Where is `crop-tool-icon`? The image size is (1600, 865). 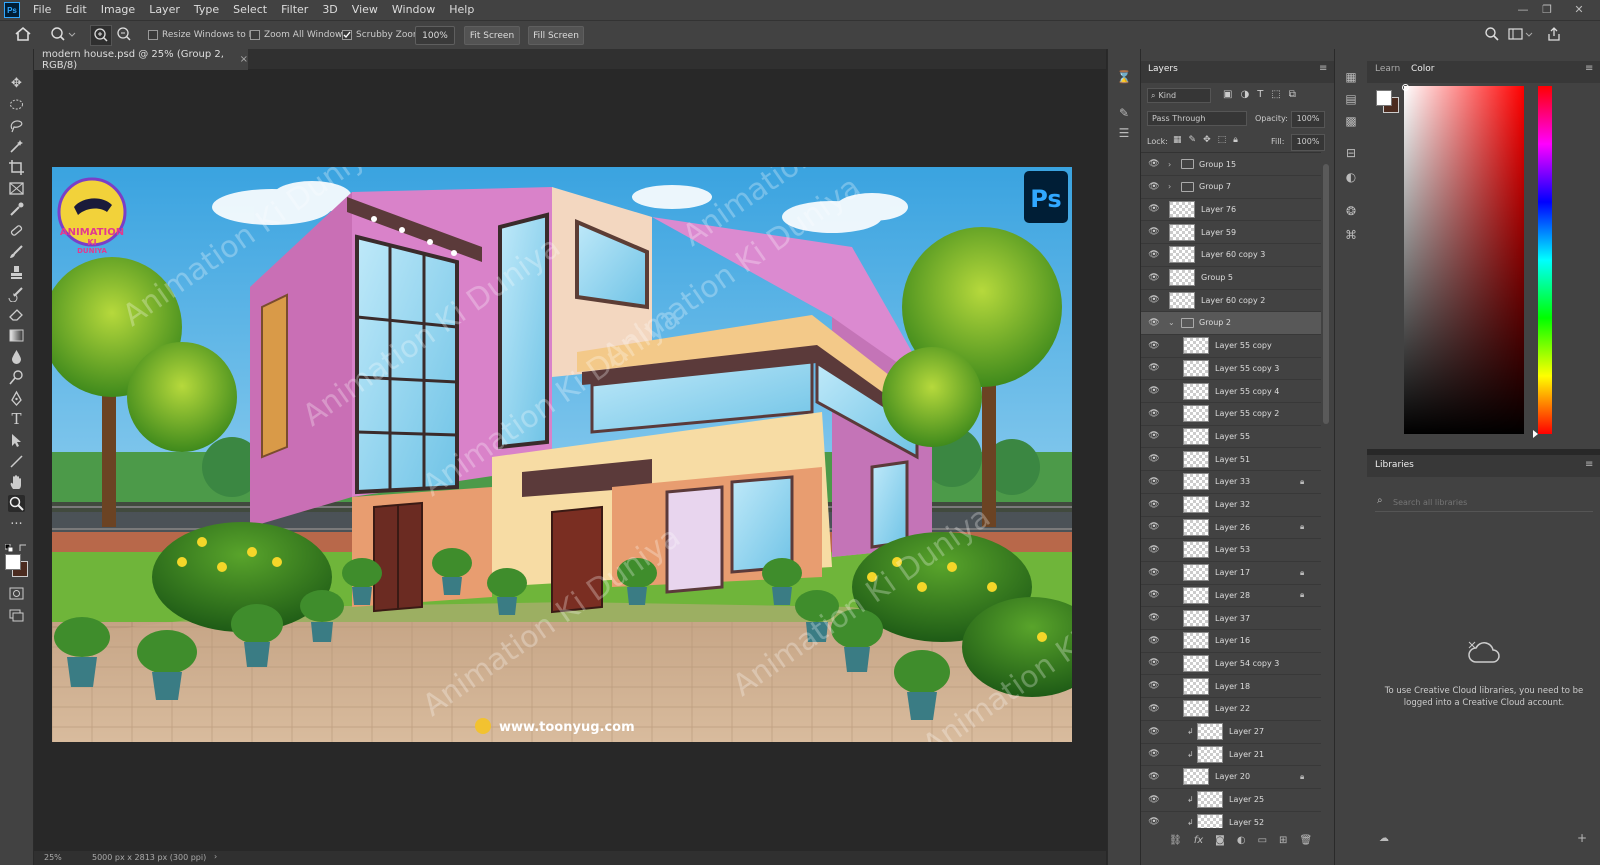 crop-tool-icon is located at coordinates (16, 167).